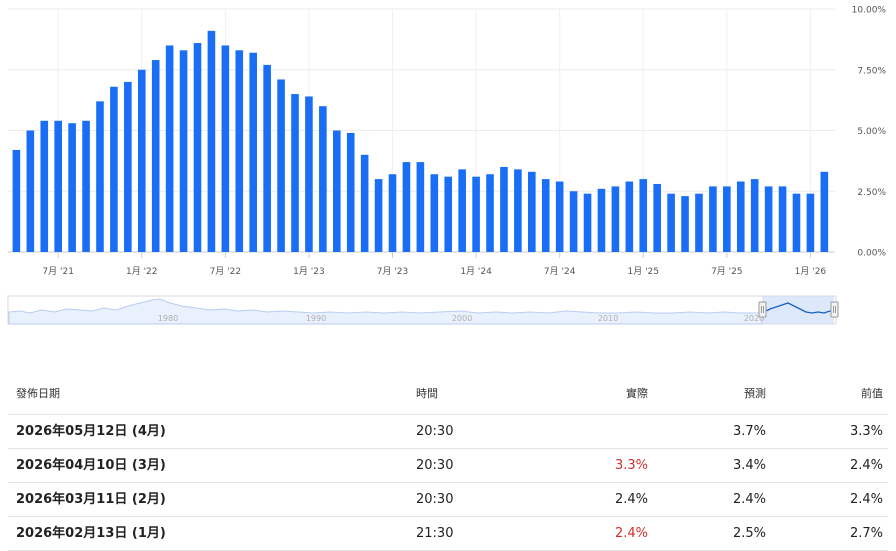 The width and height of the screenshot is (896, 551). I want to click on forecast-value: 3.7%, so click(749, 431).